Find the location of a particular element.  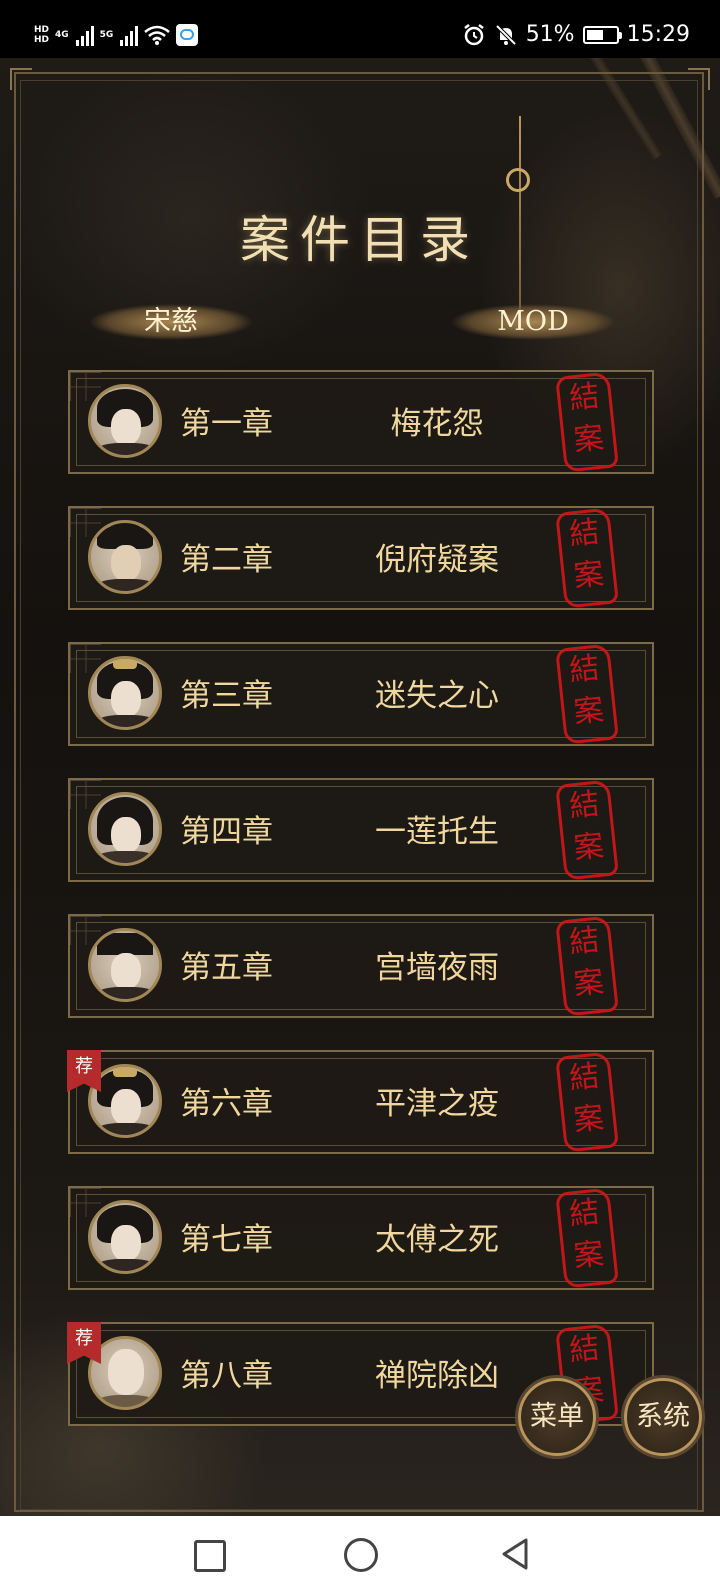

mute-bell-icon is located at coordinates (506, 34).